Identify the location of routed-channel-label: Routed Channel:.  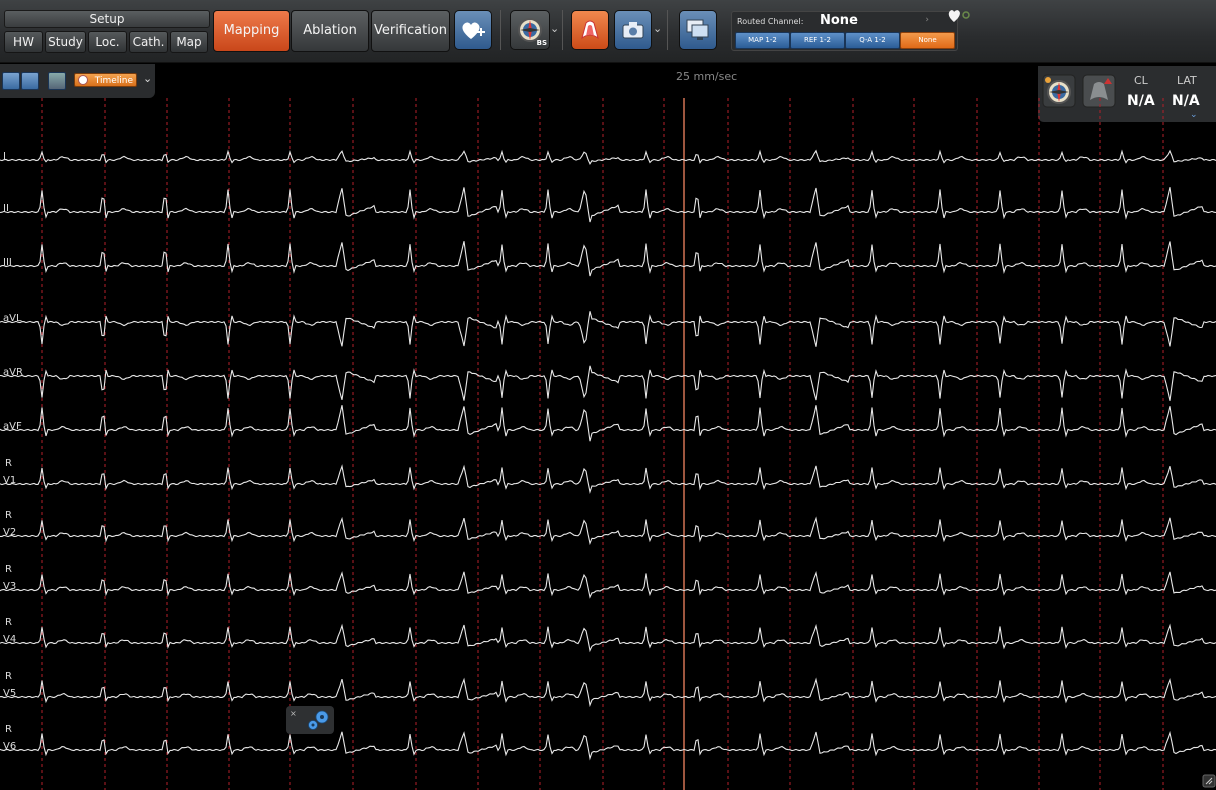
(770, 21).